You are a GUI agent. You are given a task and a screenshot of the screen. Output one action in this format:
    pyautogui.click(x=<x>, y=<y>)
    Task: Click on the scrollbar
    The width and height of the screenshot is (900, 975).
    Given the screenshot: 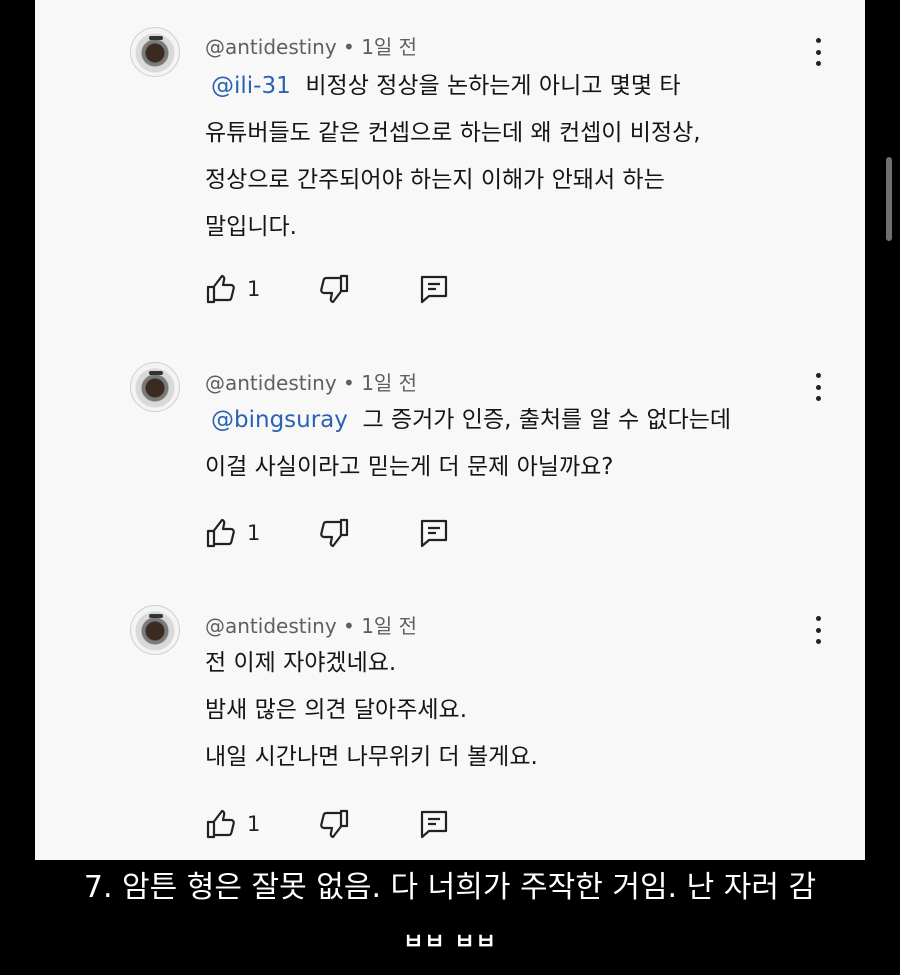 What is the action you would take?
    pyautogui.click(x=889, y=199)
    